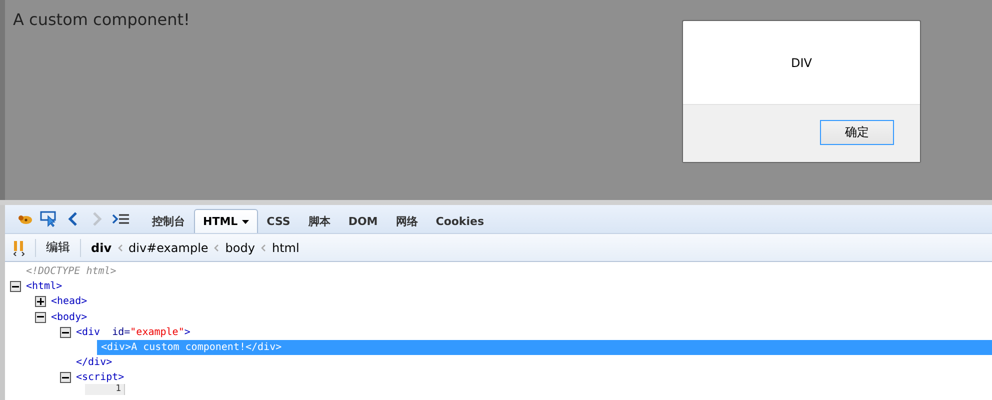 The width and height of the screenshot is (992, 400). What do you see at coordinates (94, 362) in the screenshot?
I see `closing-tag: </div>` at bounding box center [94, 362].